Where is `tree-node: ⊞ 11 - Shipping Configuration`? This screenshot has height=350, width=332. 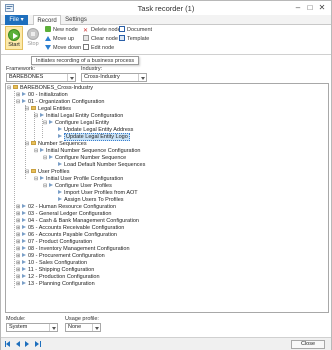 tree-node: ⊞ 11 - Shipping Configuration is located at coordinates (55, 270).